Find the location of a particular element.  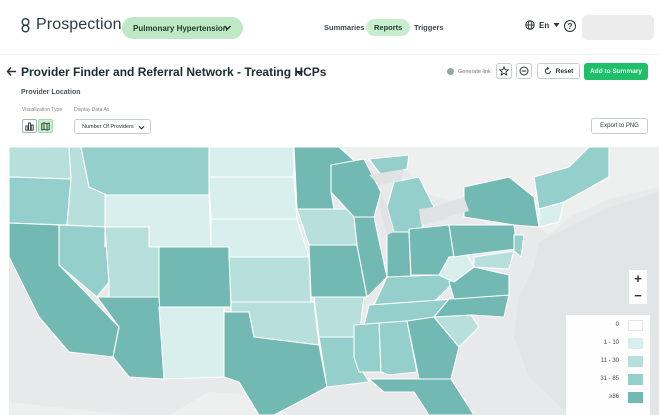

favorite-button is located at coordinates (504, 71).